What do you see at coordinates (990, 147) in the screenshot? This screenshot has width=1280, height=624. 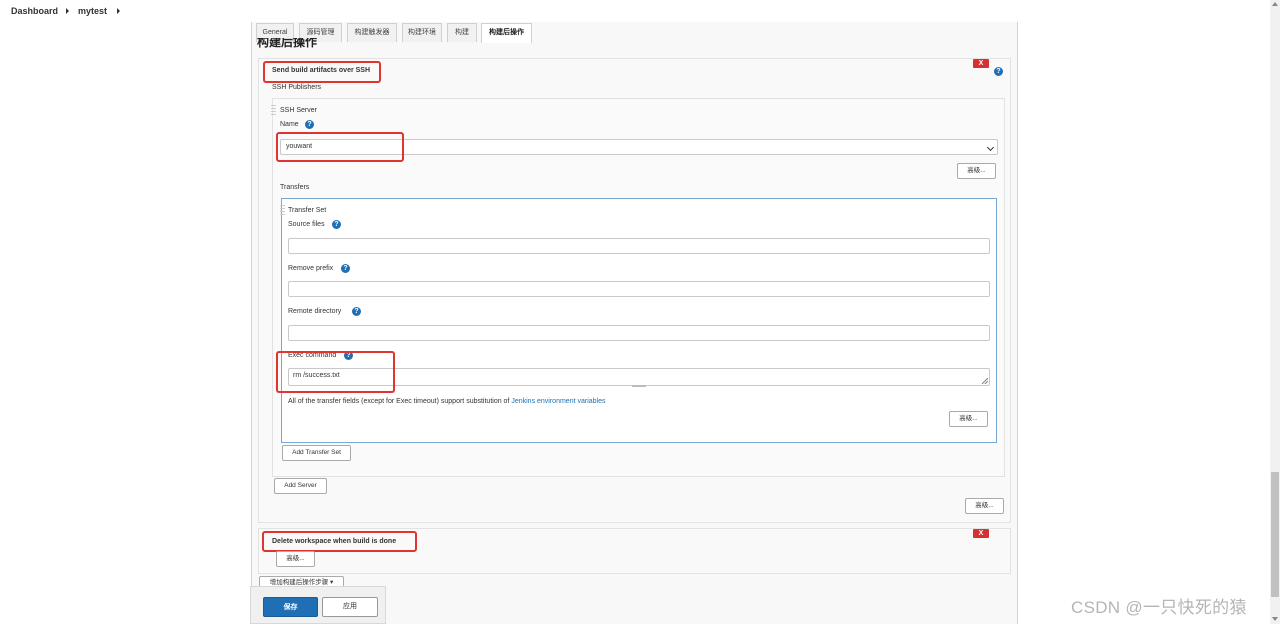 I see `chevron-down-icon` at bounding box center [990, 147].